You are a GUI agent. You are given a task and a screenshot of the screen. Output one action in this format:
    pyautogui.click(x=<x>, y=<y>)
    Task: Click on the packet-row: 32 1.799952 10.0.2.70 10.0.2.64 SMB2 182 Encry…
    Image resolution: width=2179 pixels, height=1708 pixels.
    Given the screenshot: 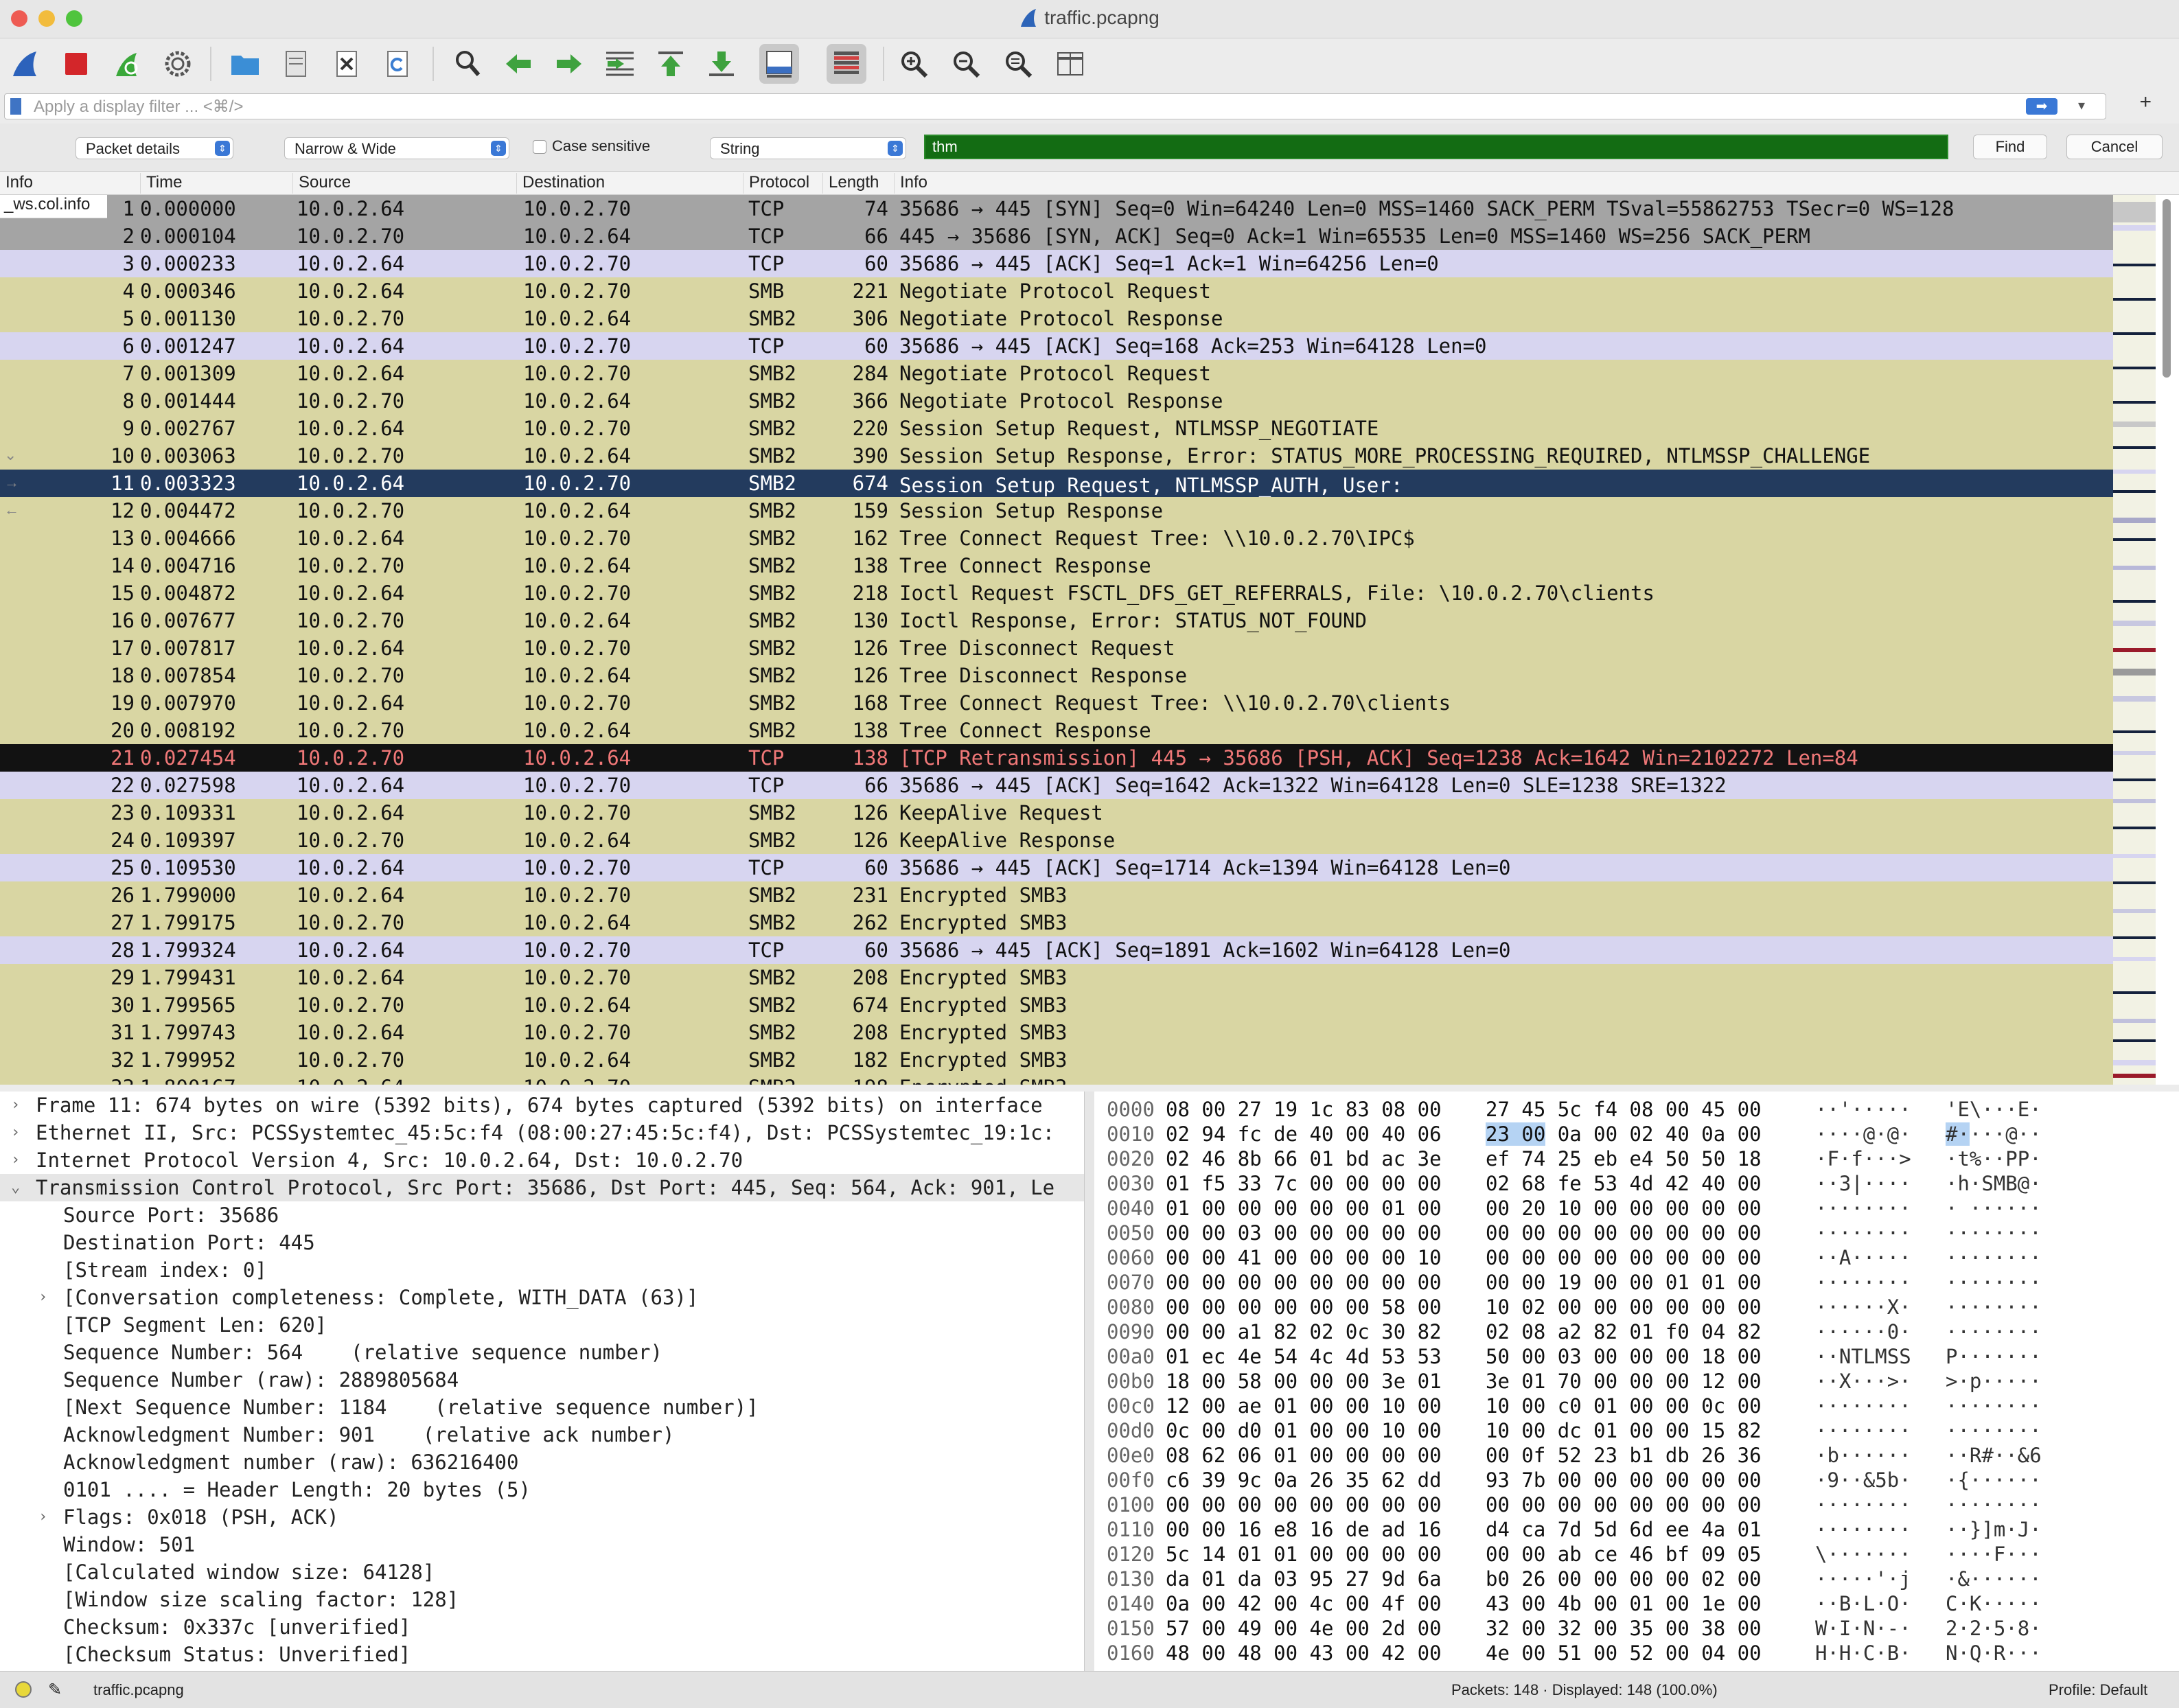 What is the action you would take?
    pyautogui.click(x=1057, y=1060)
    